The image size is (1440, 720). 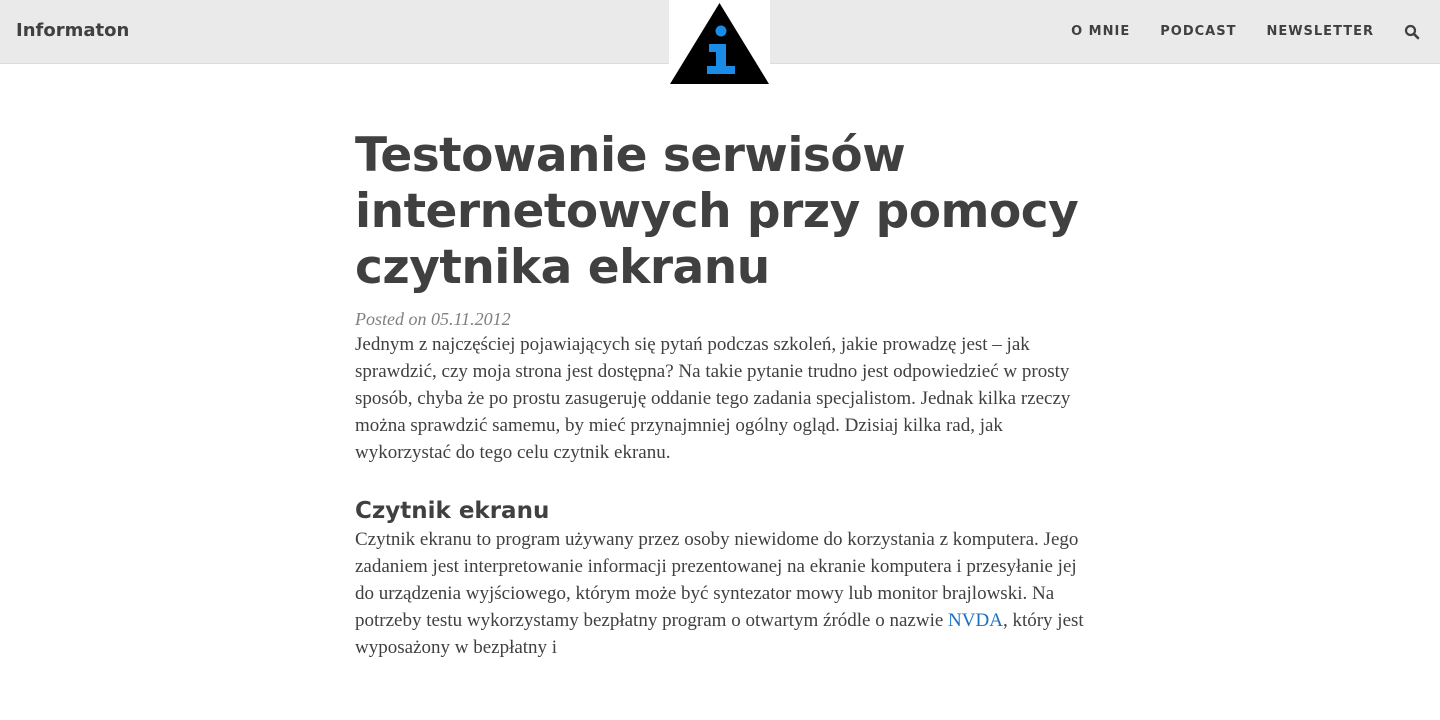 I want to click on search-icon, so click(x=1412, y=32).